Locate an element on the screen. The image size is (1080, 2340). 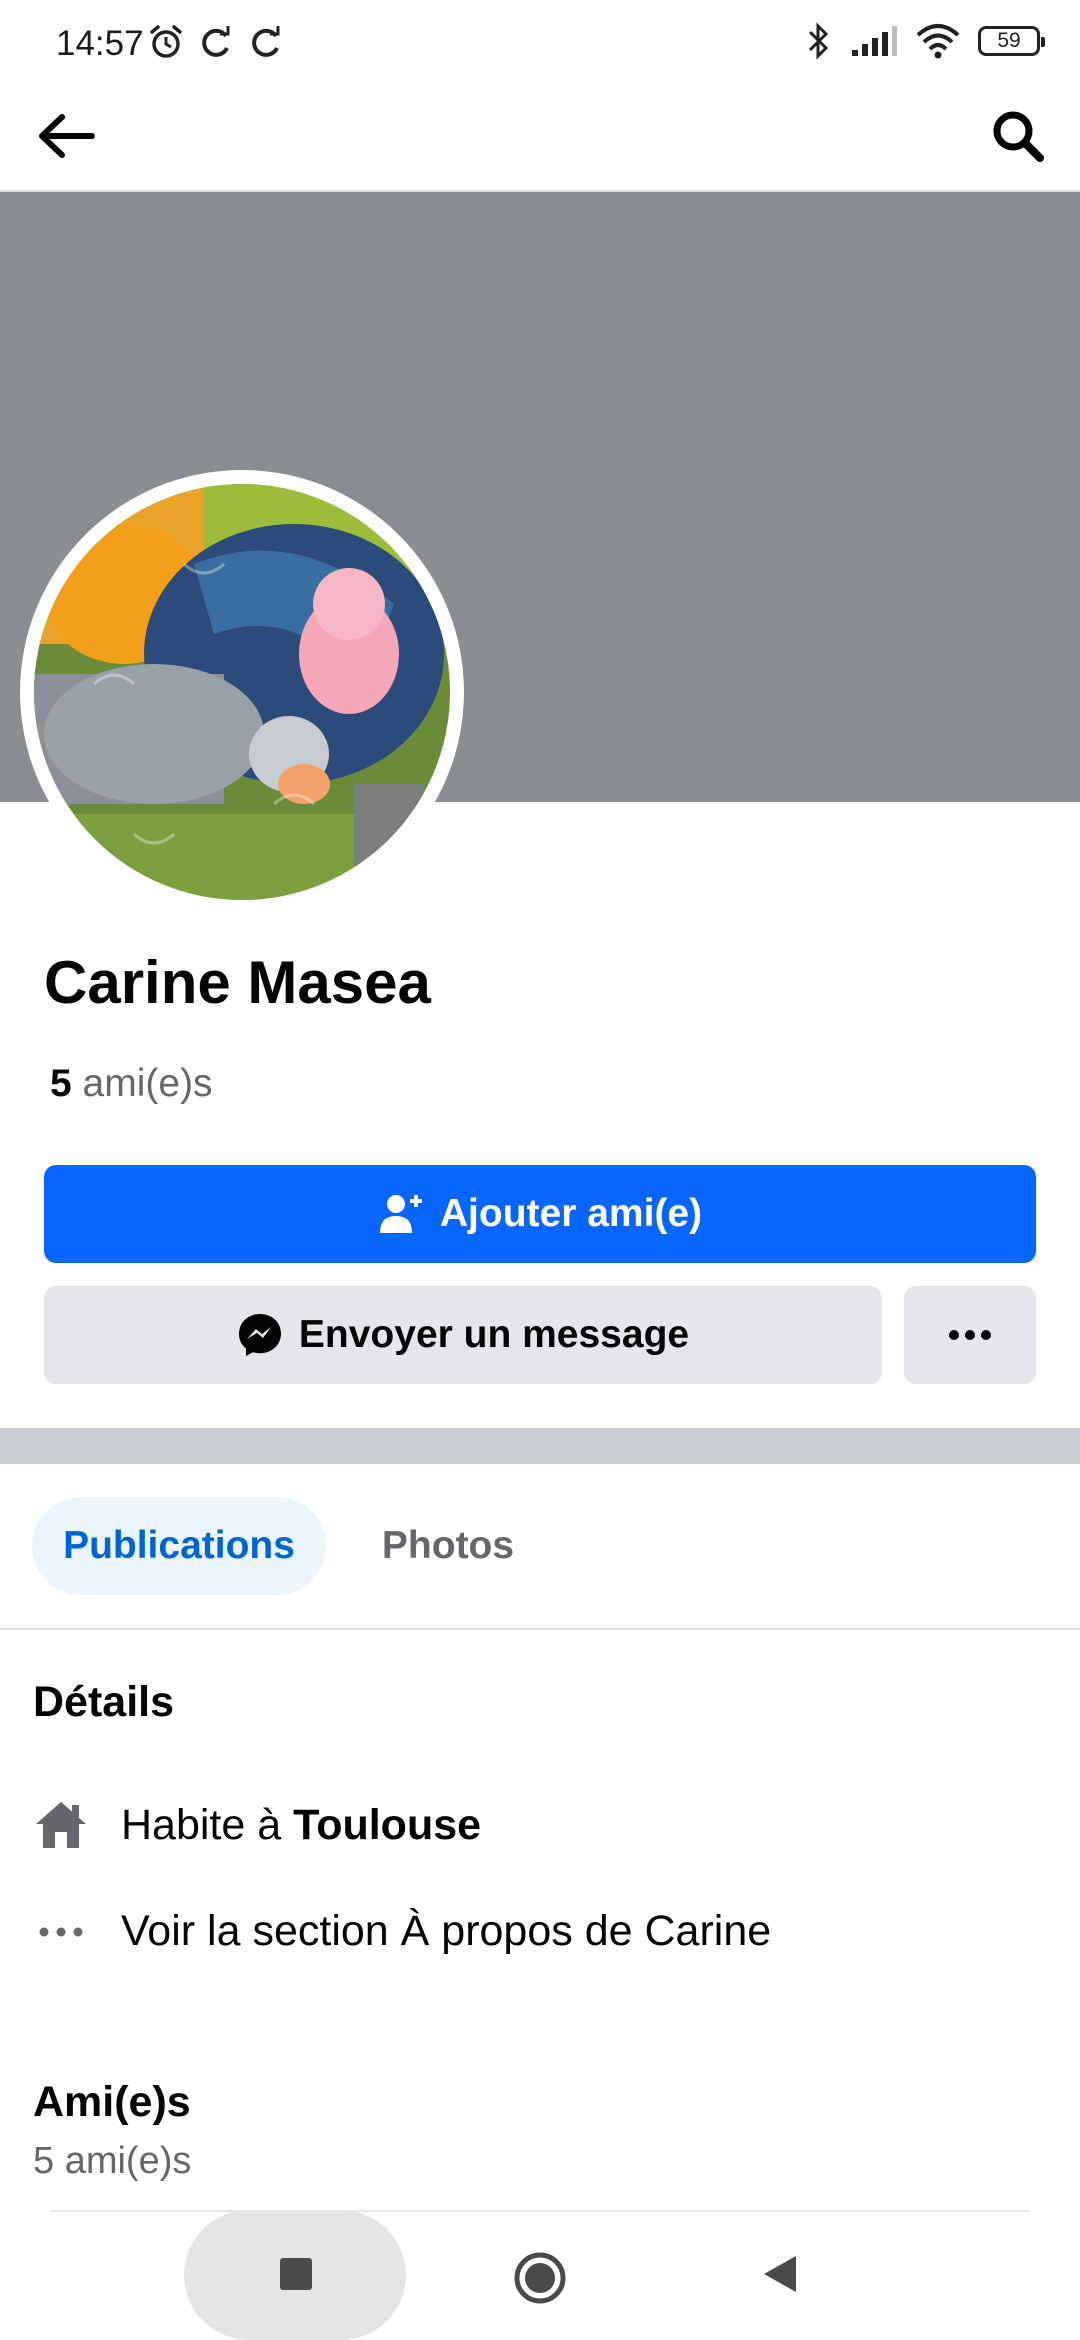
more-options-button is located at coordinates (970, 1335).